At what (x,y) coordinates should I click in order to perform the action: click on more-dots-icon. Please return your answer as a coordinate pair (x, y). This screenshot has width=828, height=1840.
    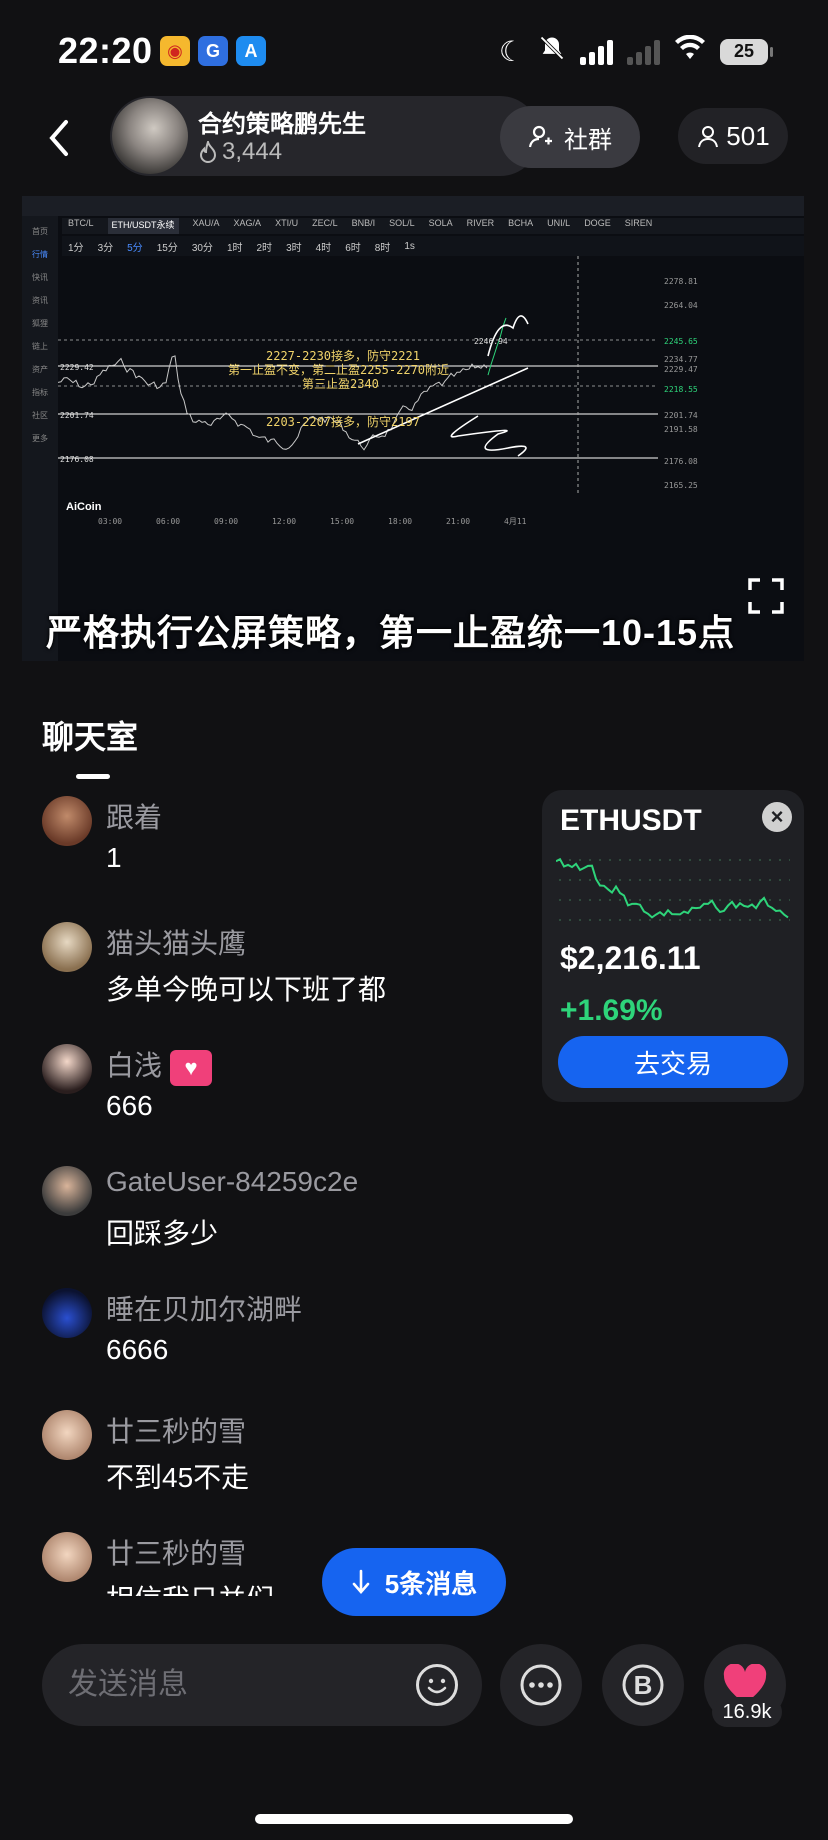
    Looking at the image, I should click on (541, 1685).